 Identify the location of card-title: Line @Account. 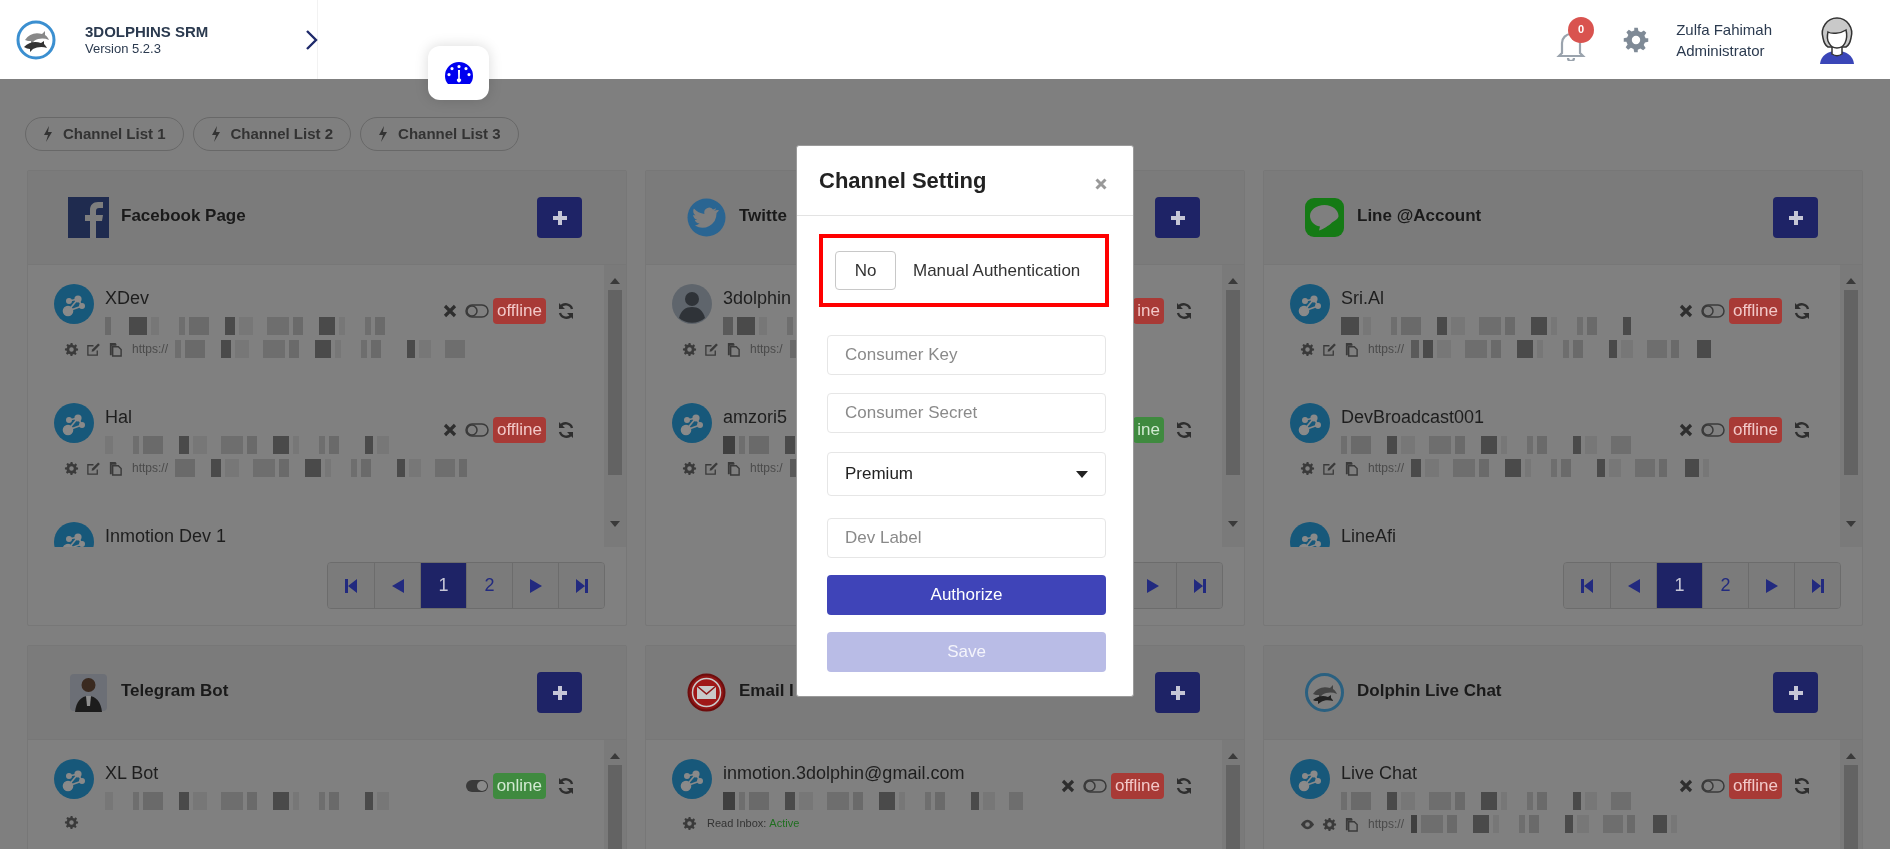
(1419, 216).